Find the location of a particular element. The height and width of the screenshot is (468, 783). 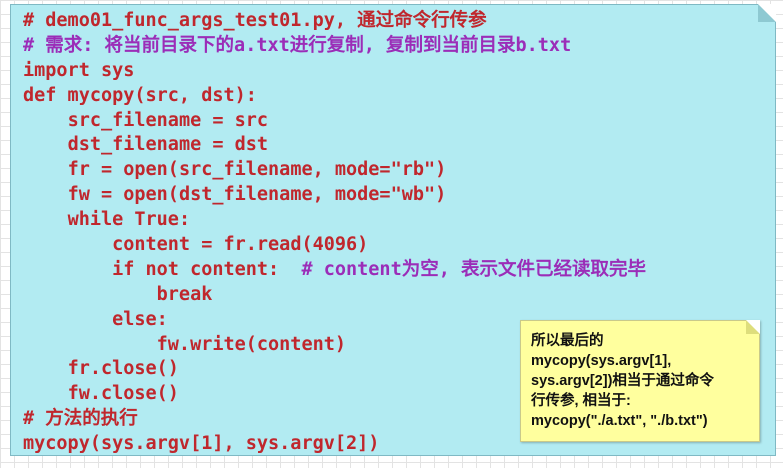

code-line: content = fr.read(4096) is located at coordinates (334, 245).